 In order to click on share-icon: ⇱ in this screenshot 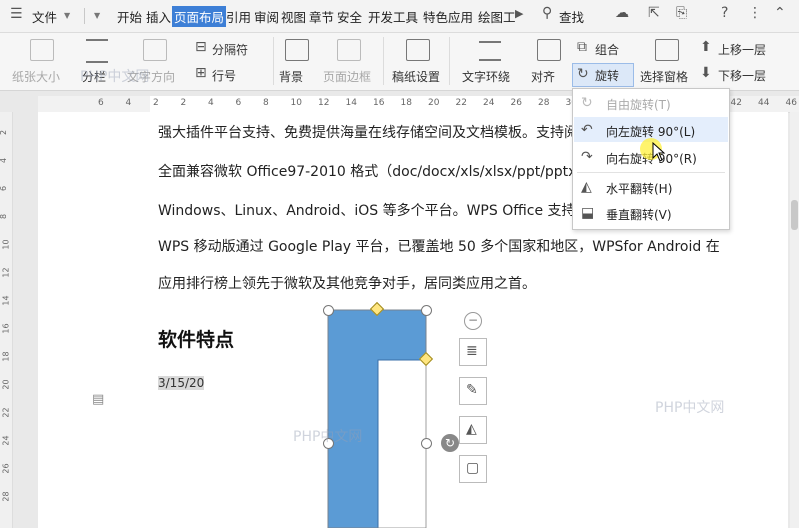, I will do `click(654, 13)`.